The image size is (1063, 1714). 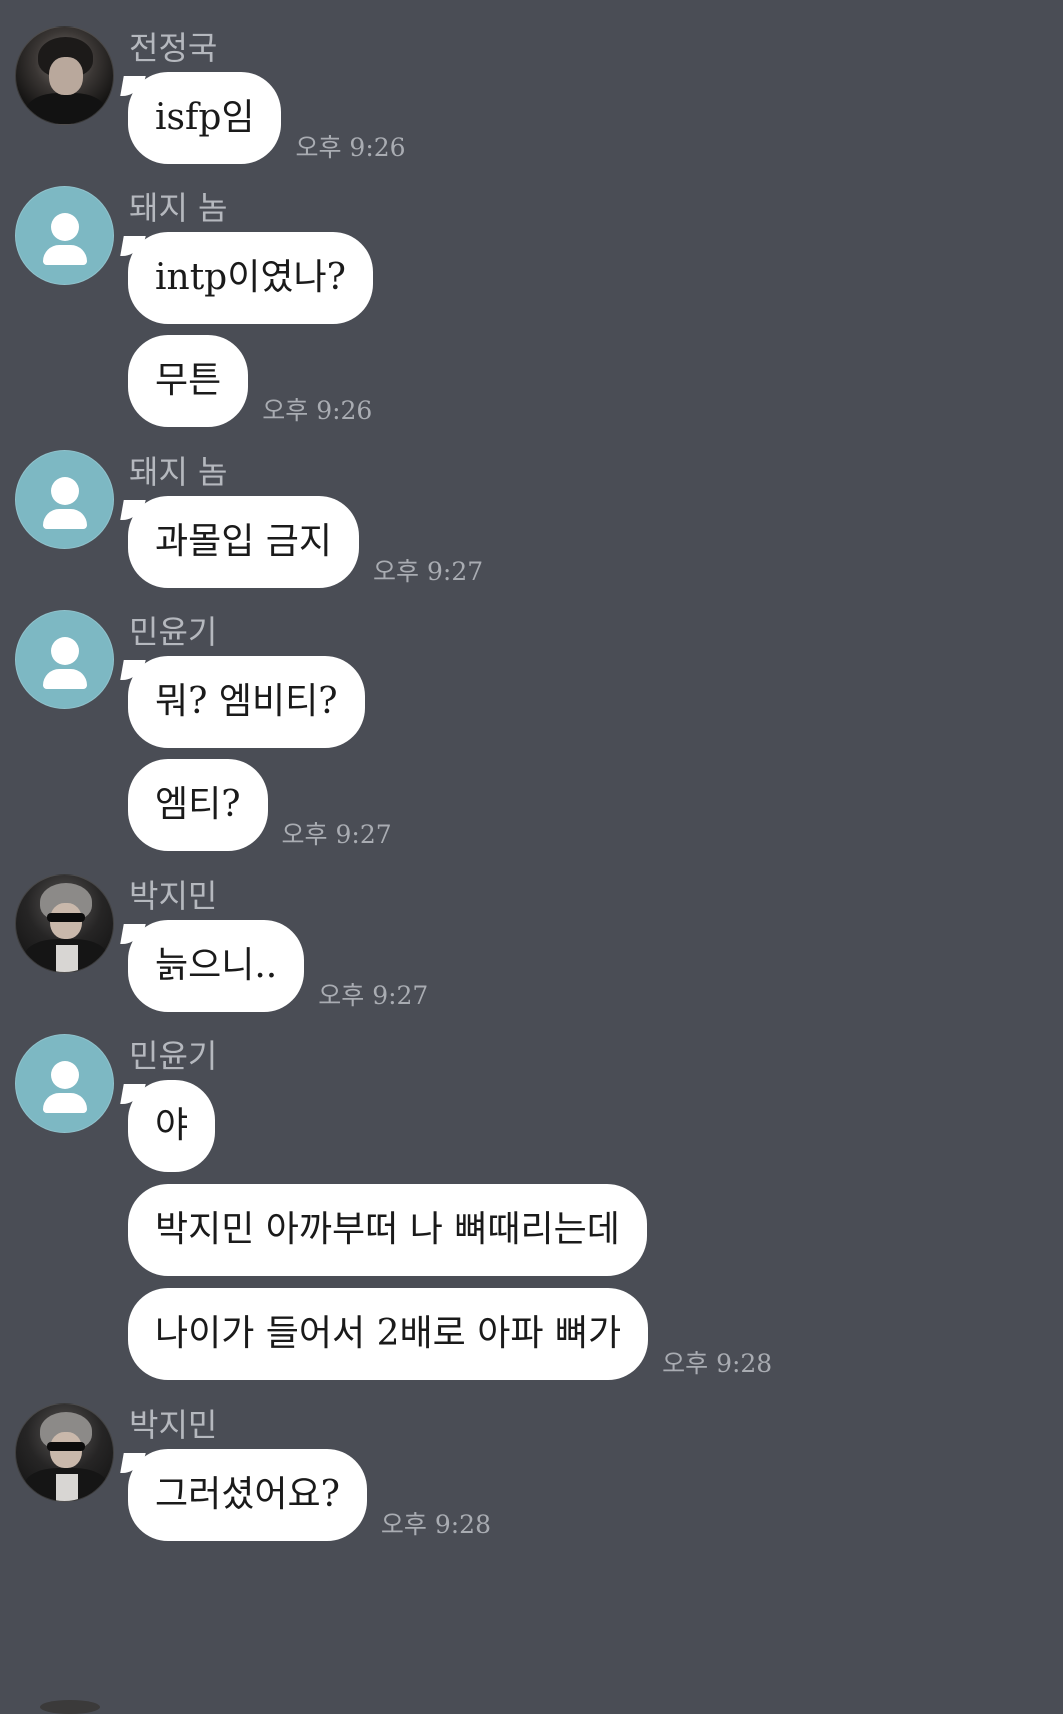 I want to click on message-bubble: 과몰입 금지, so click(x=244, y=542).